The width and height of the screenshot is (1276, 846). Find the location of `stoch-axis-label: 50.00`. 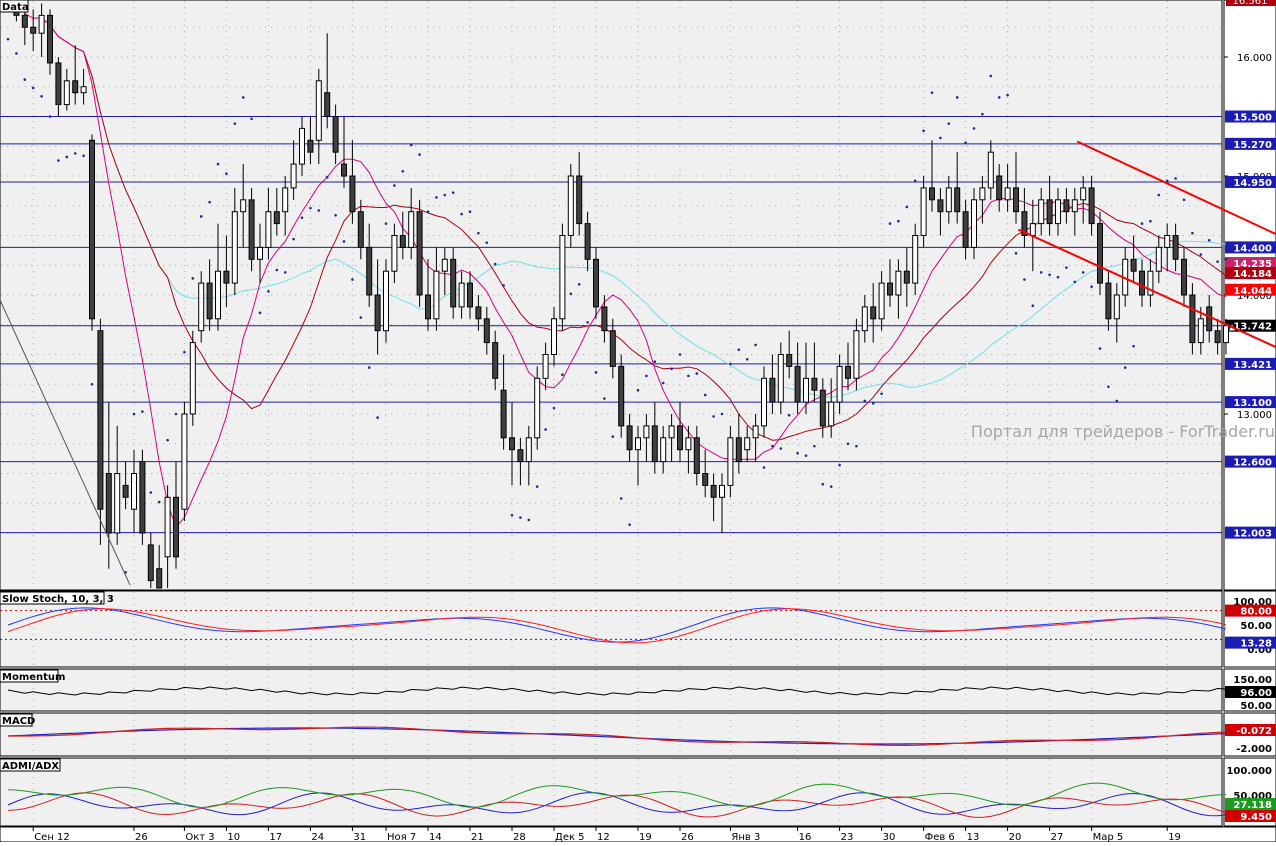

stoch-axis-label: 50.00 is located at coordinates (1256, 626).